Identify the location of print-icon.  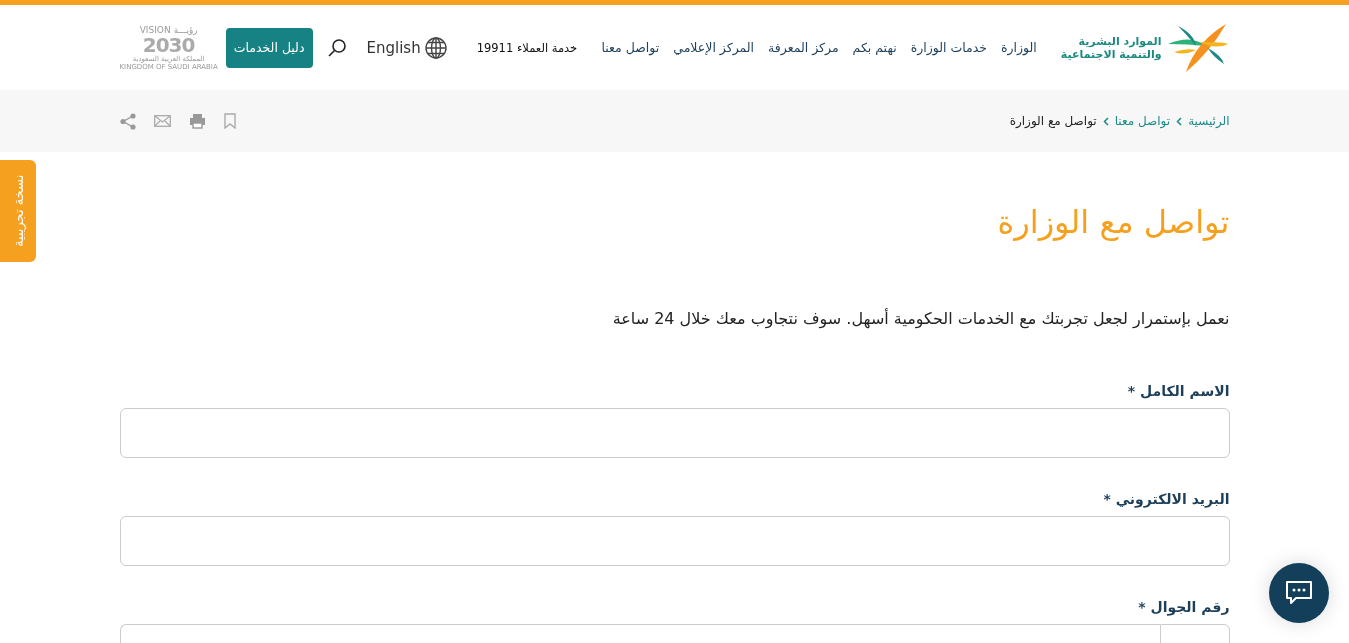
(197, 121).